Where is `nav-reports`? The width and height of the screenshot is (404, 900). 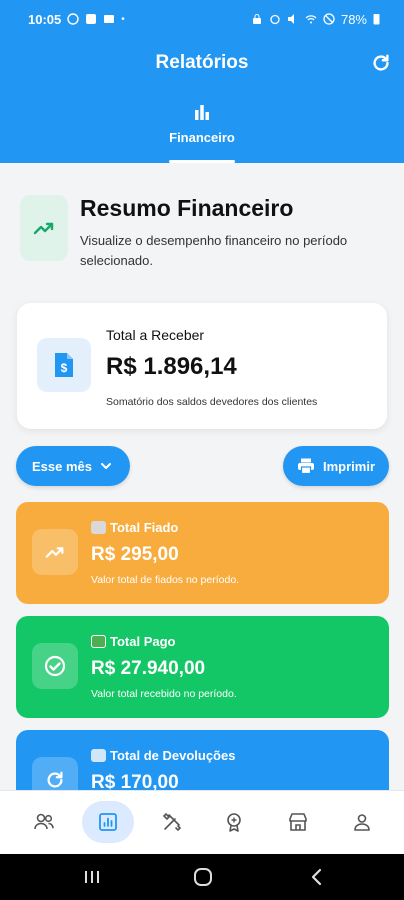
nav-reports is located at coordinates (108, 822).